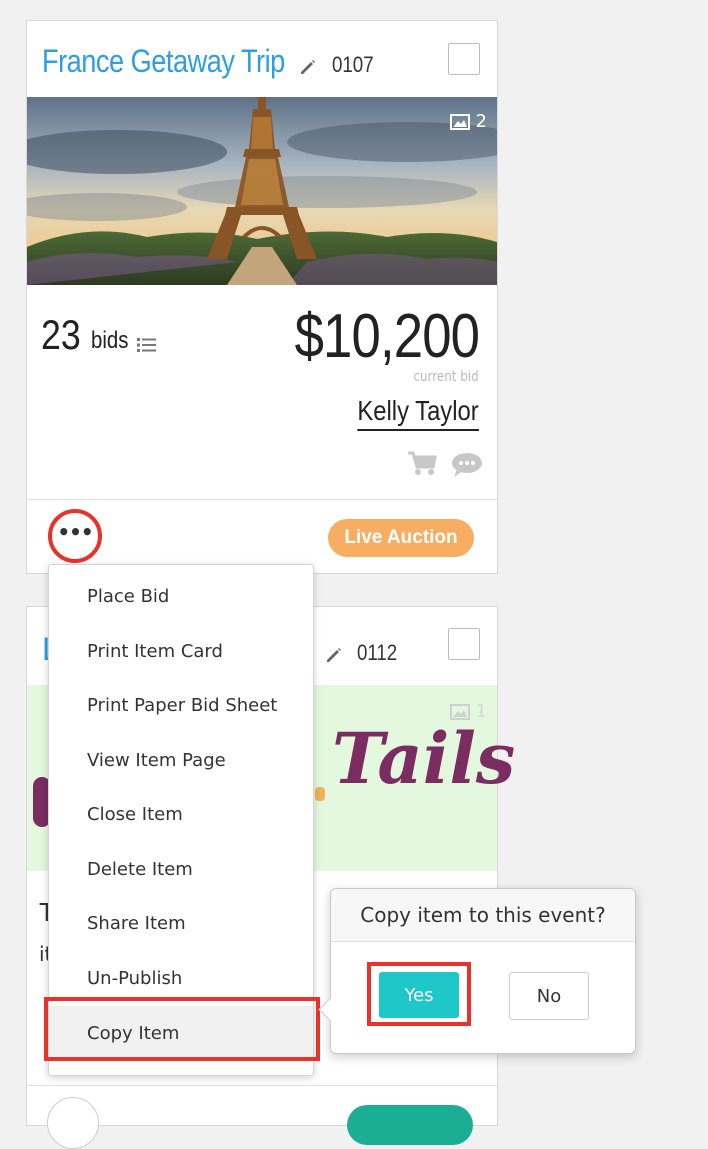  Describe the element at coordinates (163, 61) in the screenshot. I see `item-title: France Getaway Trip` at that location.